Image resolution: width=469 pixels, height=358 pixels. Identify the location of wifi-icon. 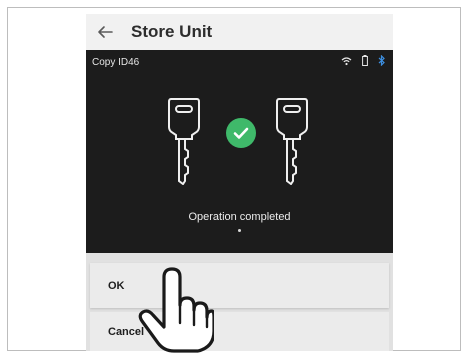
(346, 62).